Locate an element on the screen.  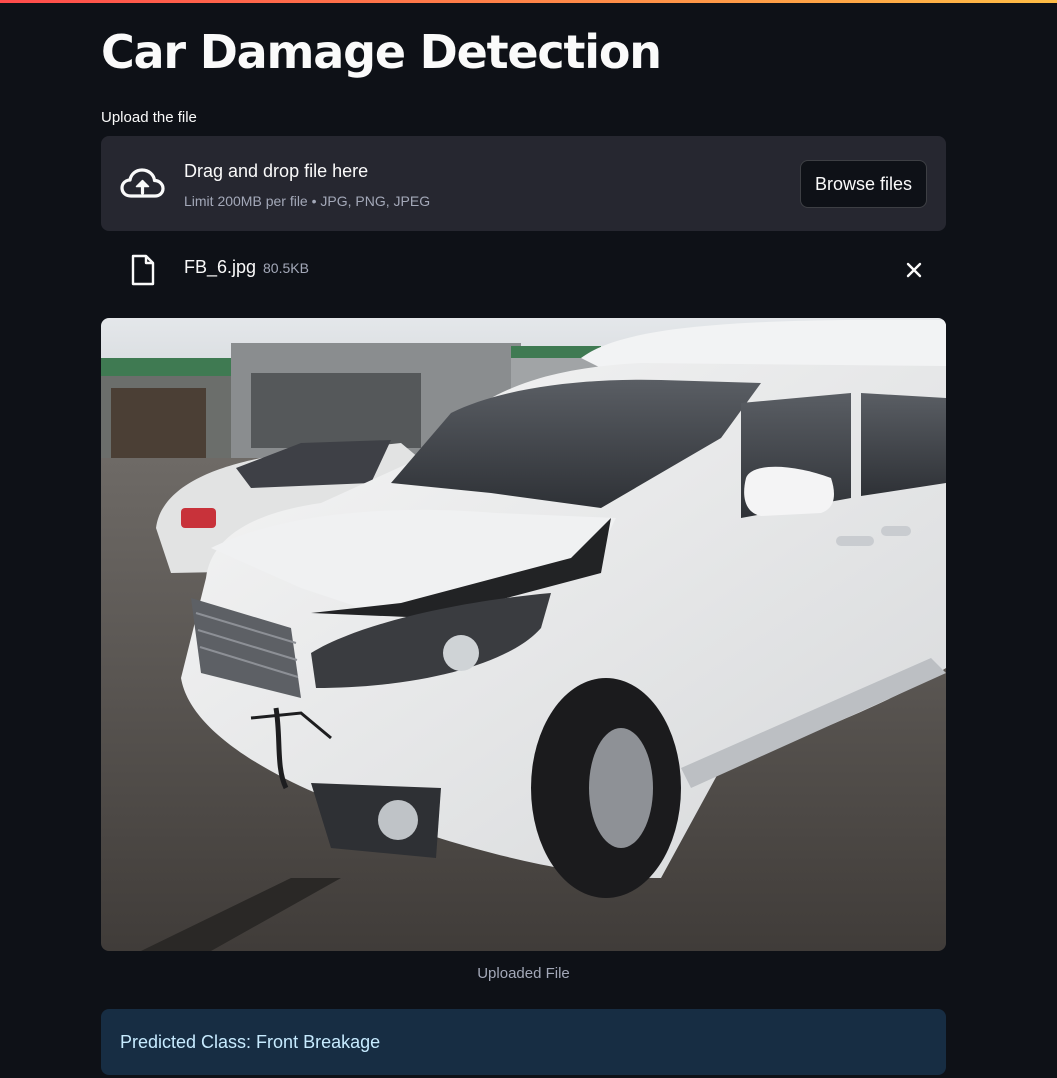
cloud-upload-icon is located at coordinates (142, 183).